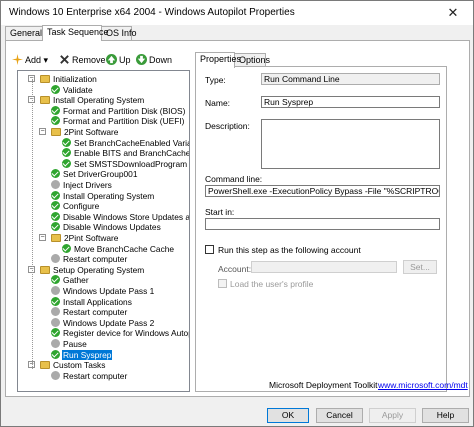 The width and height of the screenshot is (474, 427). Describe the element at coordinates (99, 269) in the screenshot. I see `tree-item-label: Setup Operating System` at that location.